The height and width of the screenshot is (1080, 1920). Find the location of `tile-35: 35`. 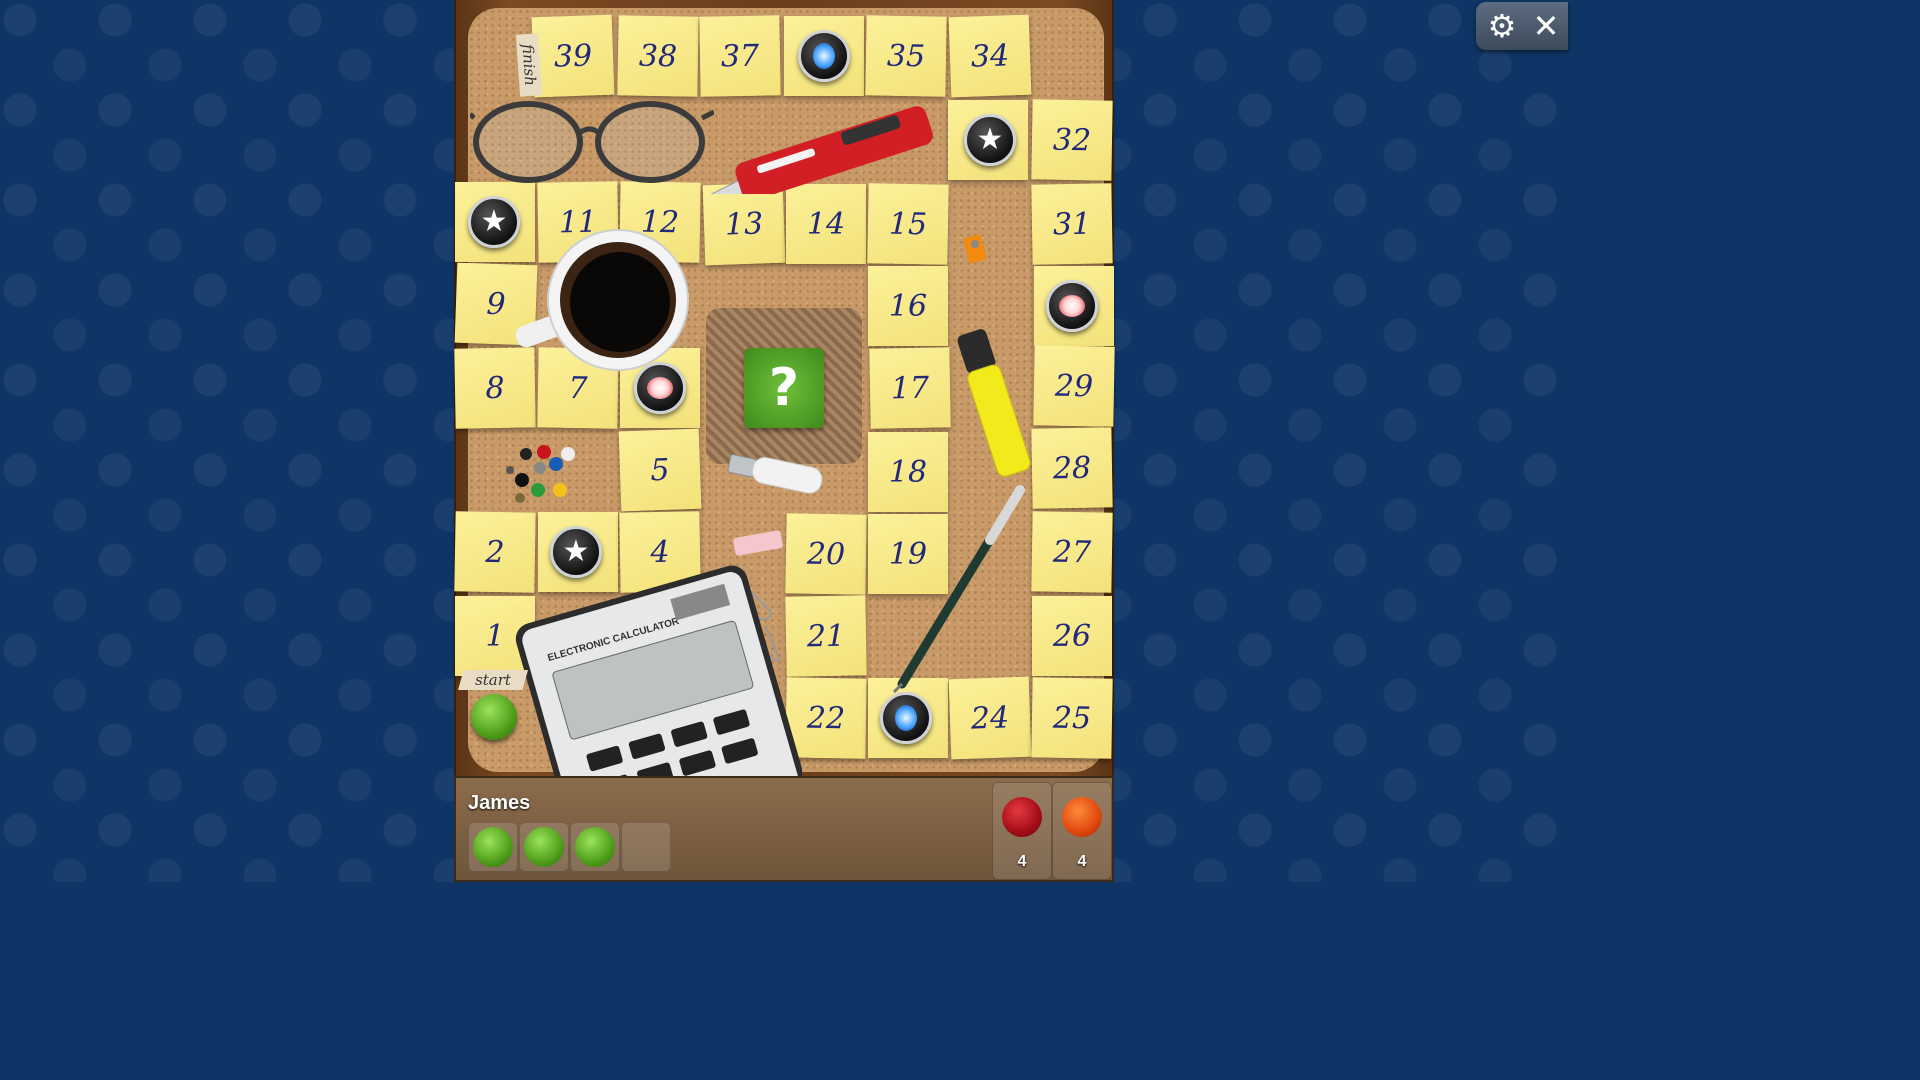

tile-35: 35 is located at coordinates (906, 56).